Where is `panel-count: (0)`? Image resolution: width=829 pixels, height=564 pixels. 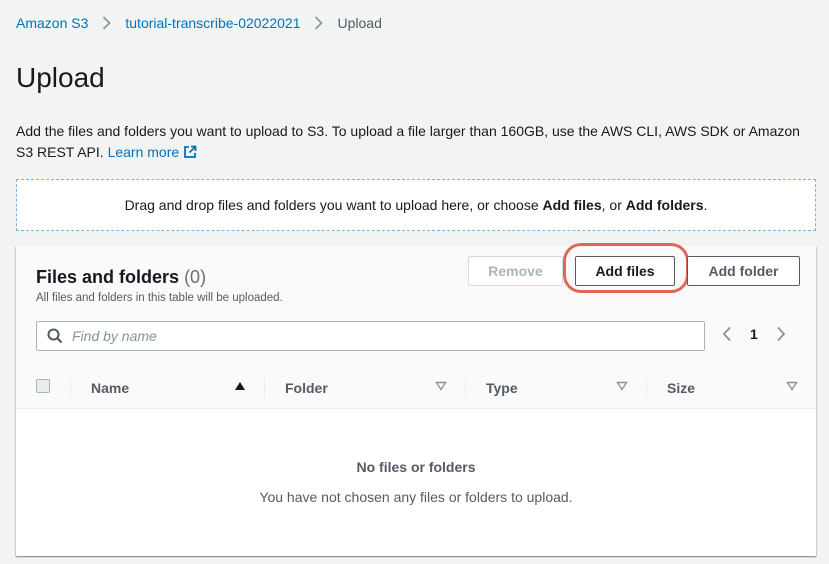
panel-count: (0) is located at coordinates (195, 277).